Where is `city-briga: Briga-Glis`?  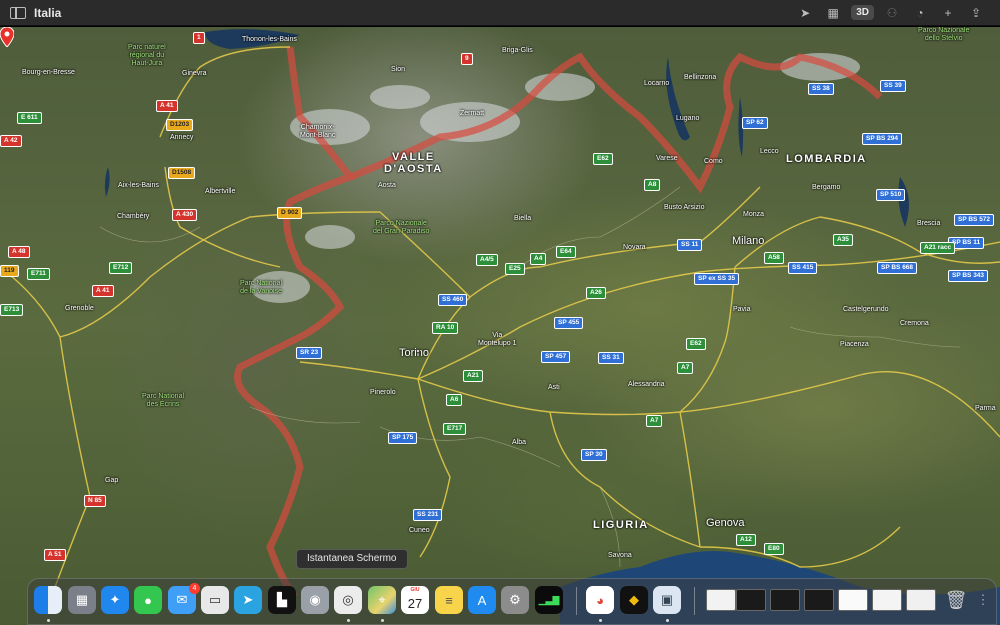
city-briga: Briga-Glis is located at coordinates (517, 50).